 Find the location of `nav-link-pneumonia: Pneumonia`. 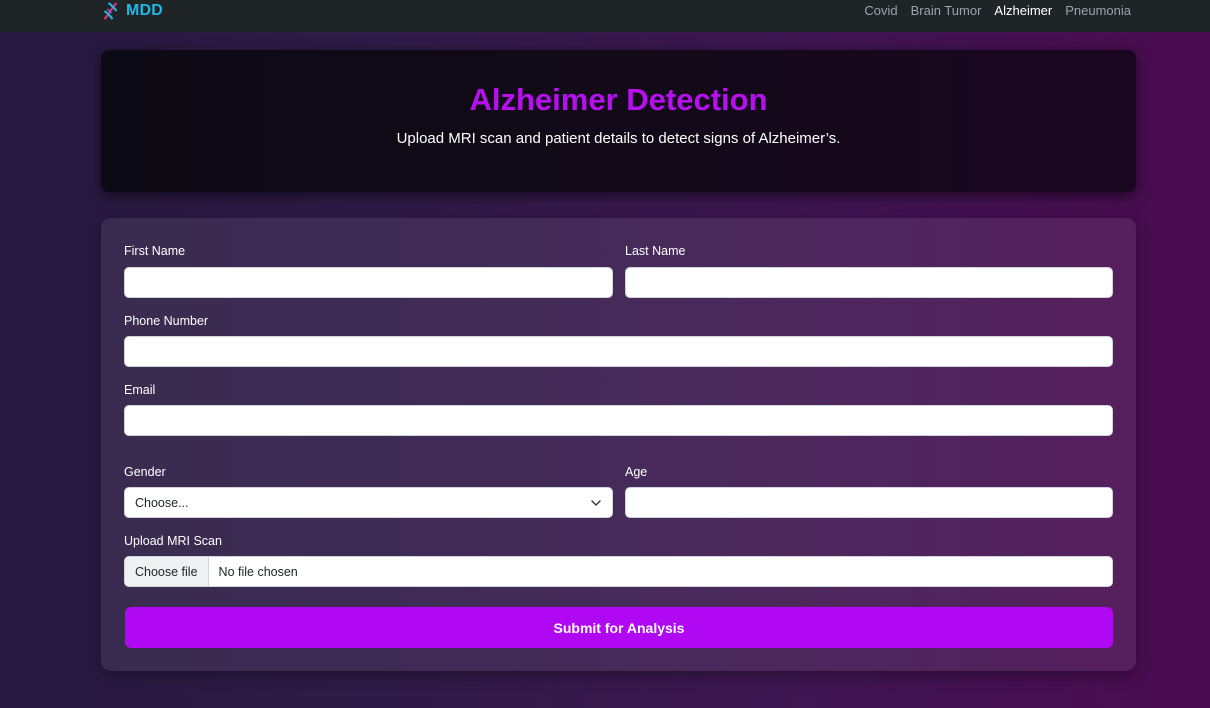

nav-link-pneumonia: Pneumonia is located at coordinates (1098, 10).